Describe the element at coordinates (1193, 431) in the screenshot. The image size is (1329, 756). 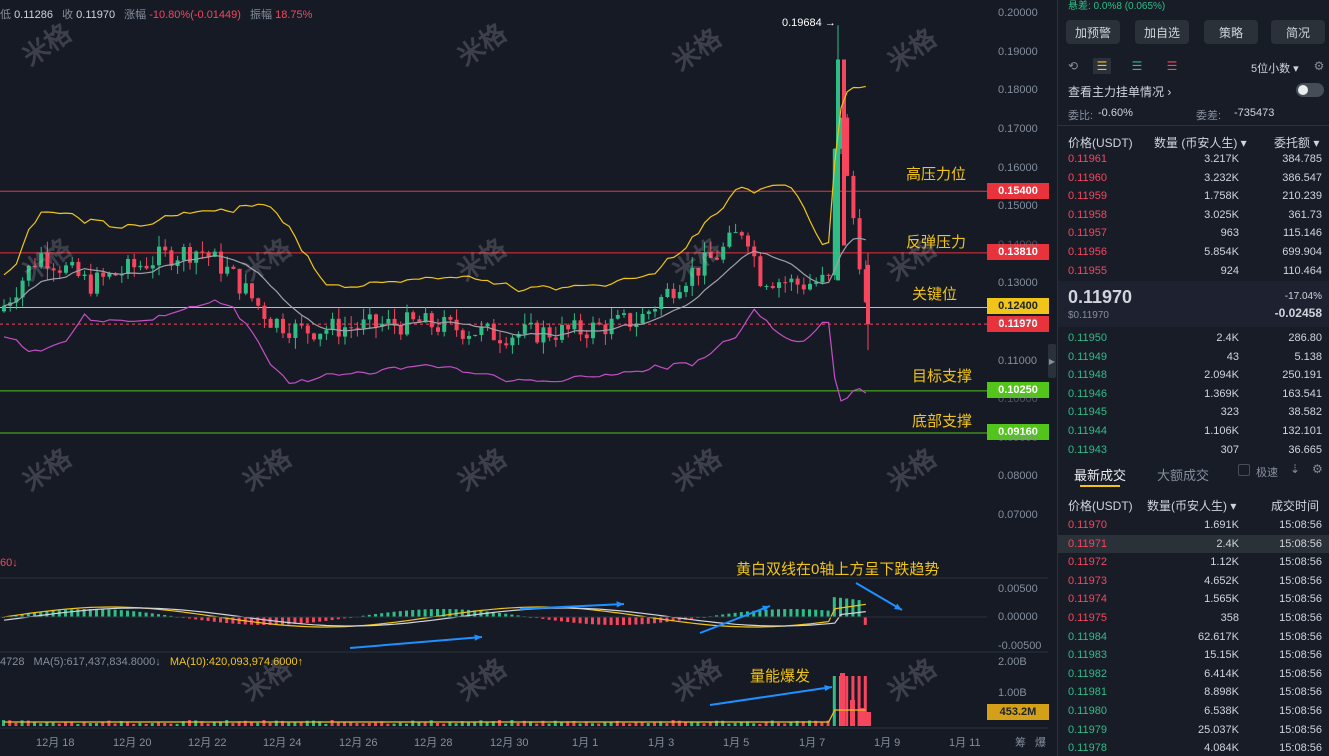
I see `bid-row: 0.11944 1.106K 132.101` at that location.